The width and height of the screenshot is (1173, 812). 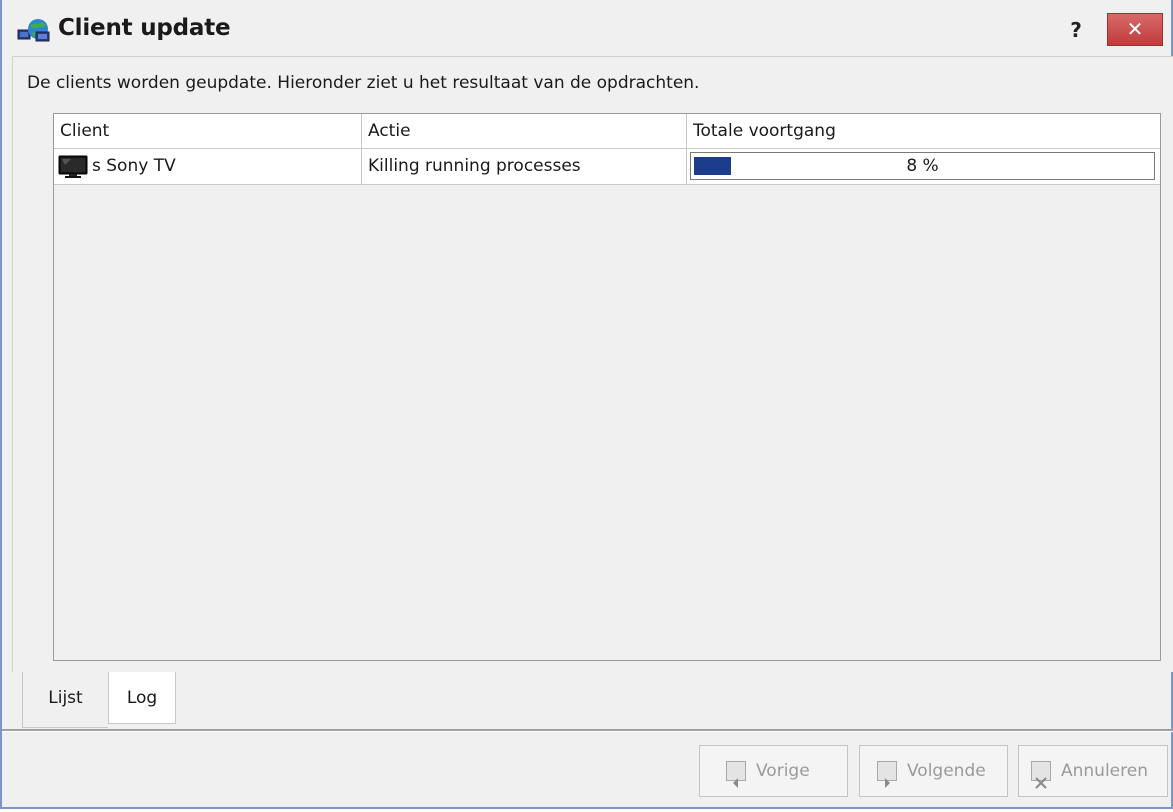 I want to click on cell-client: s Sony TV, so click(x=208, y=166).